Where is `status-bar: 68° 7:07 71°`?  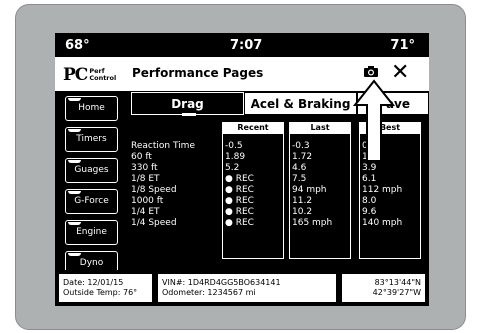
status-bar: 68° 7:07 71° is located at coordinates (242, 45).